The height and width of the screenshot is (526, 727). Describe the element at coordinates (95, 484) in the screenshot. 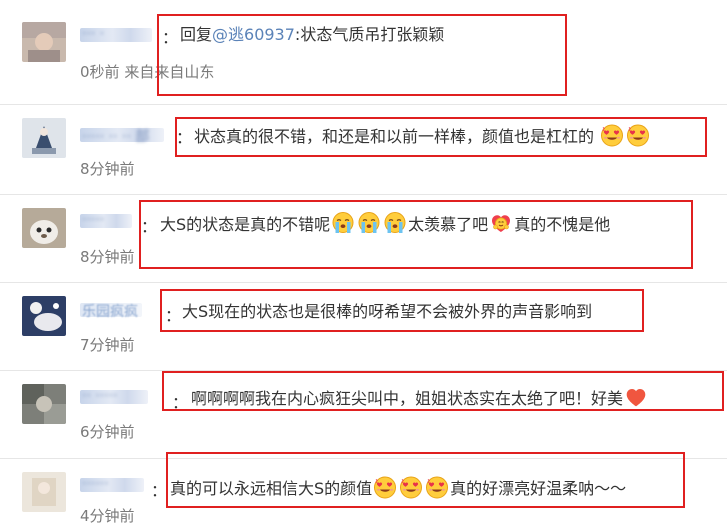

I see `username-text: ······` at that location.